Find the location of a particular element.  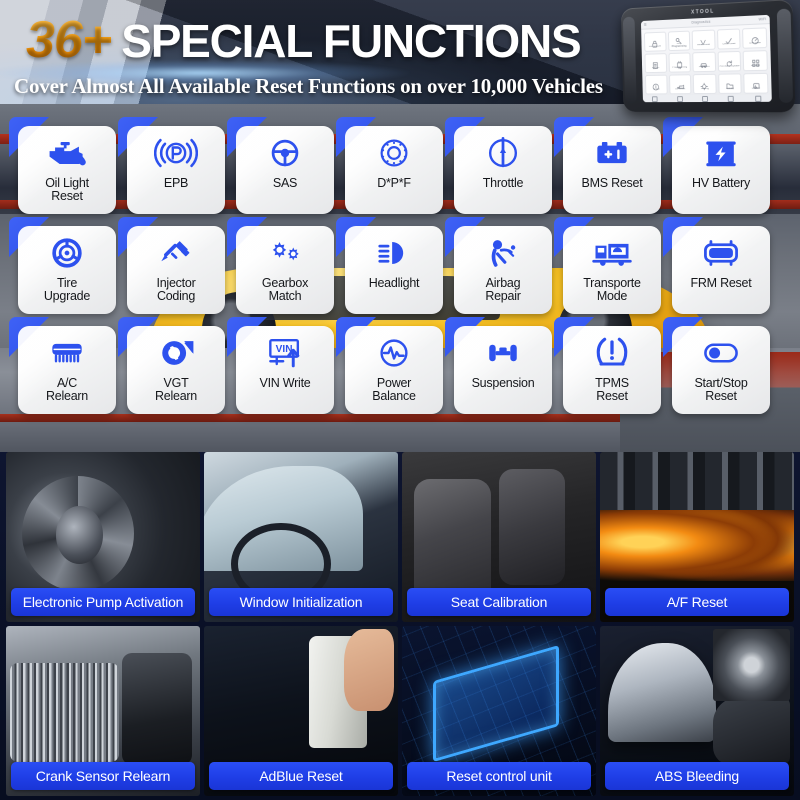

tablet-app-14: Library is located at coordinates (730, 83).